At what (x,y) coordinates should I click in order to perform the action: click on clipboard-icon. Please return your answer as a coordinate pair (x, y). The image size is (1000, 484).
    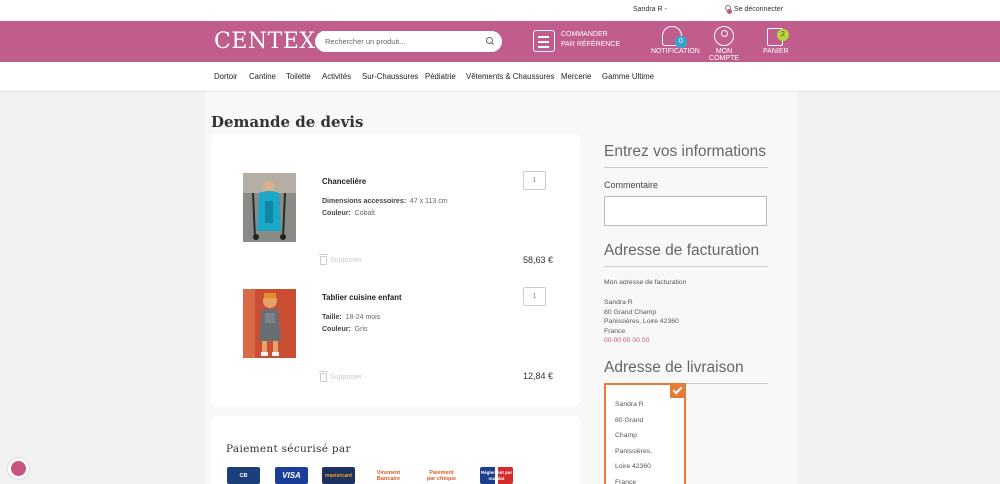
    Looking at the image, I should click on (544, 41).